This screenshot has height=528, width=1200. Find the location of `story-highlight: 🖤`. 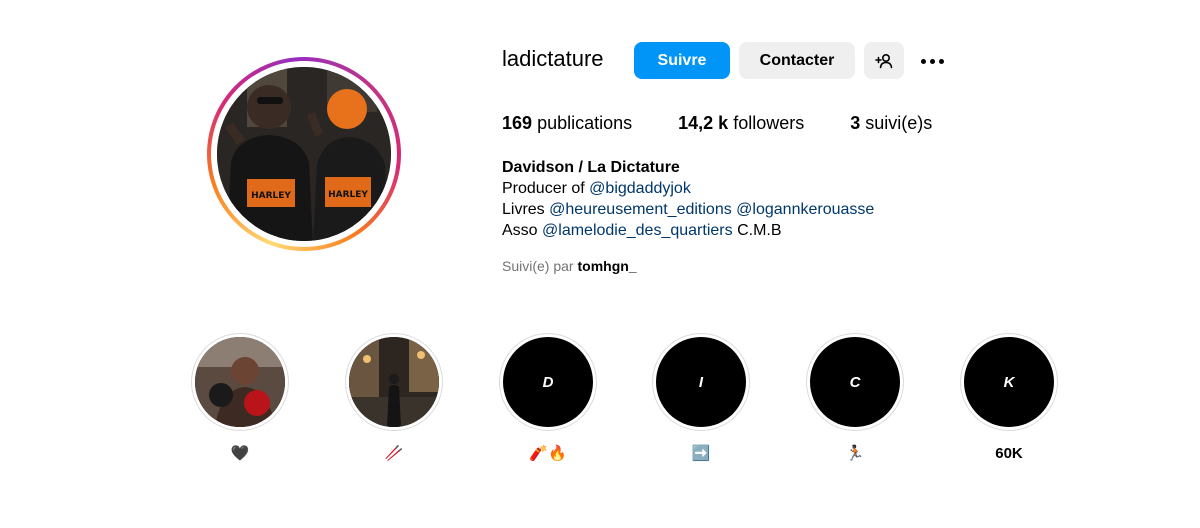

story-highlight: 🖤 is located at coordinates (240, 398).